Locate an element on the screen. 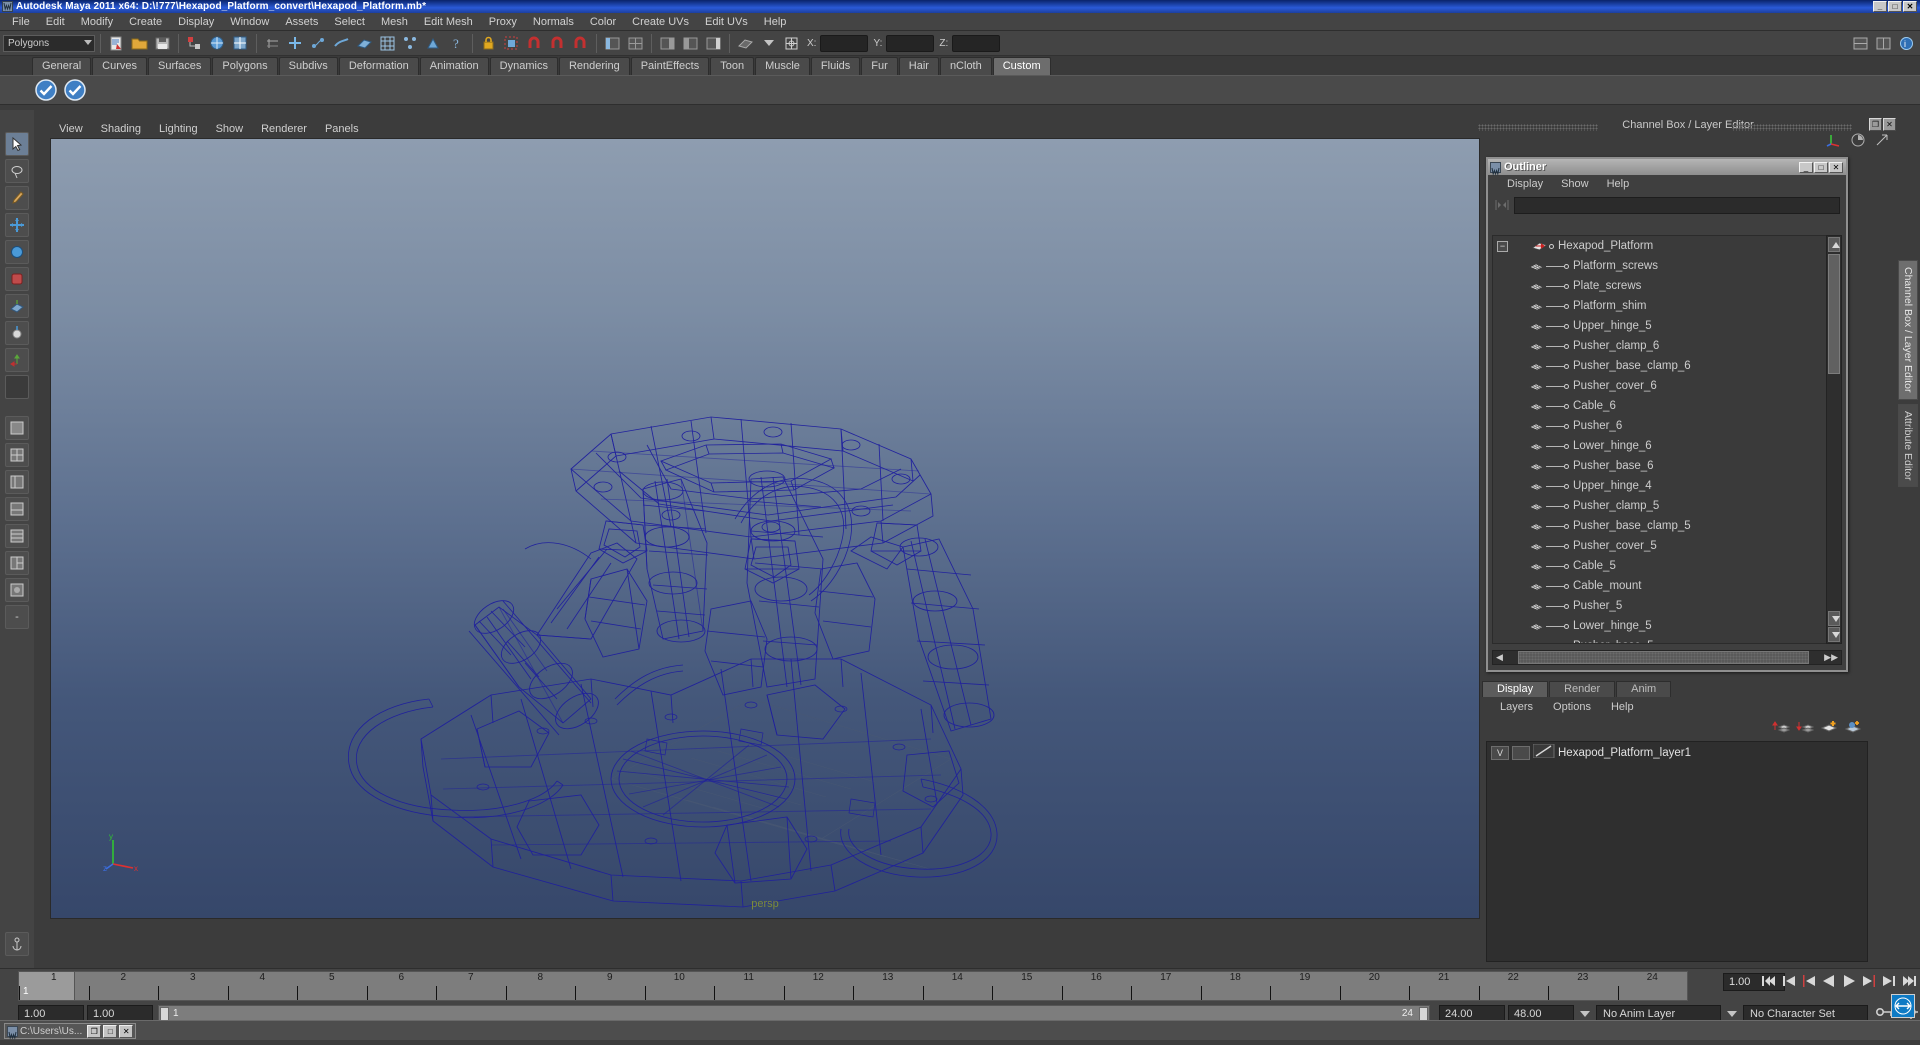  menu-item-create: Create is located at coordinates (145, 22).